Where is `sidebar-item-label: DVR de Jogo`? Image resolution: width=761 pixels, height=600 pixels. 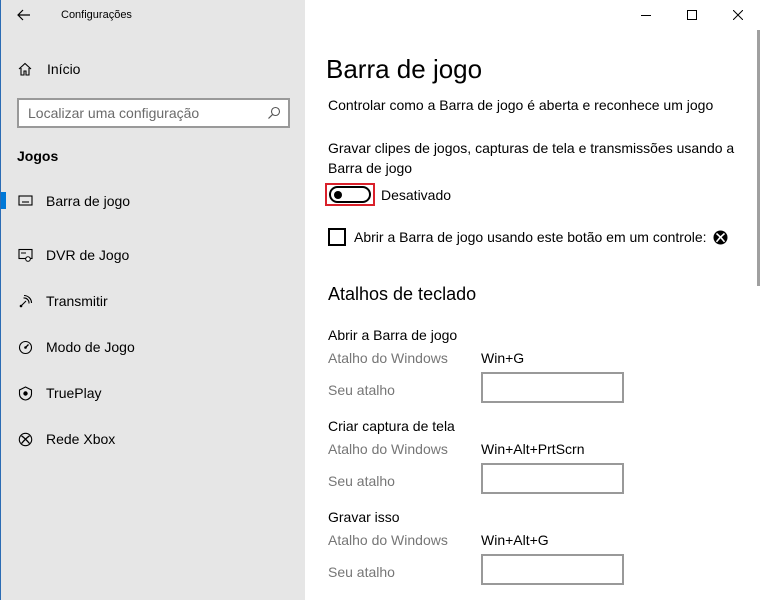 sidebar-item-label: DVR de Jogo is located at coordinates (88, 255).